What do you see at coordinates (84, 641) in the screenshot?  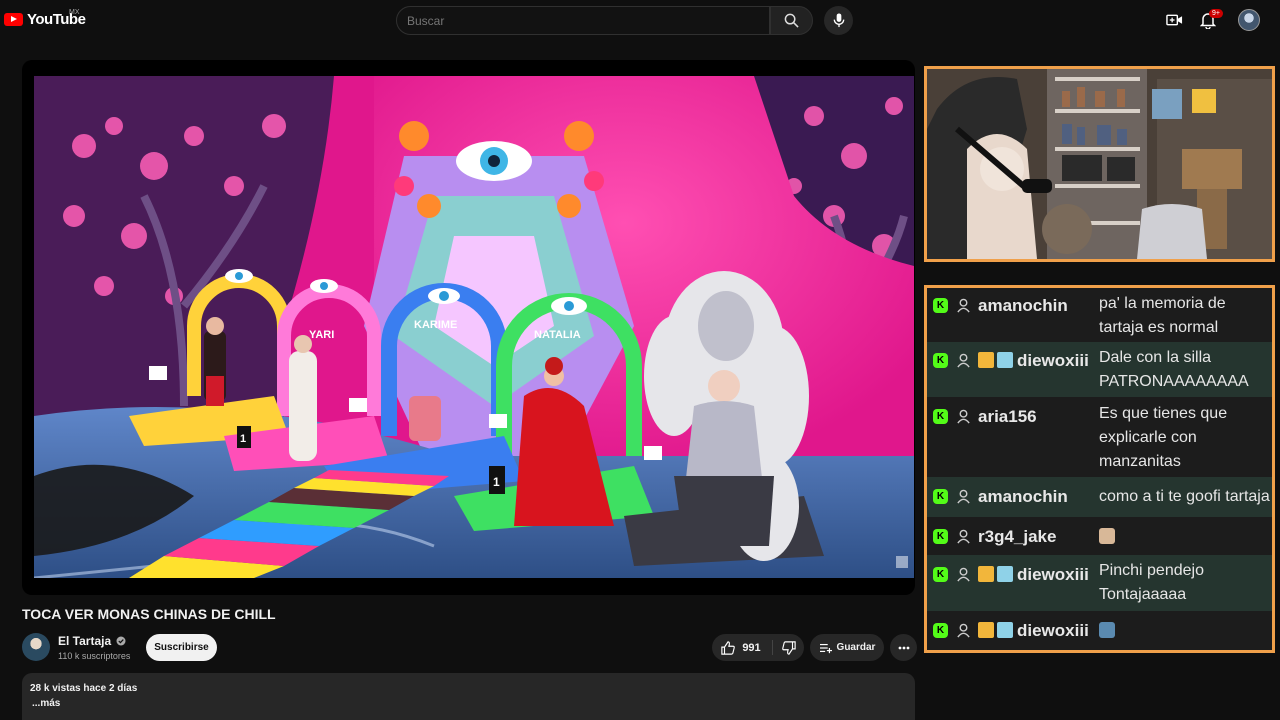 I see `channel-name: El Tartaja` at bounding box center [84, 641].